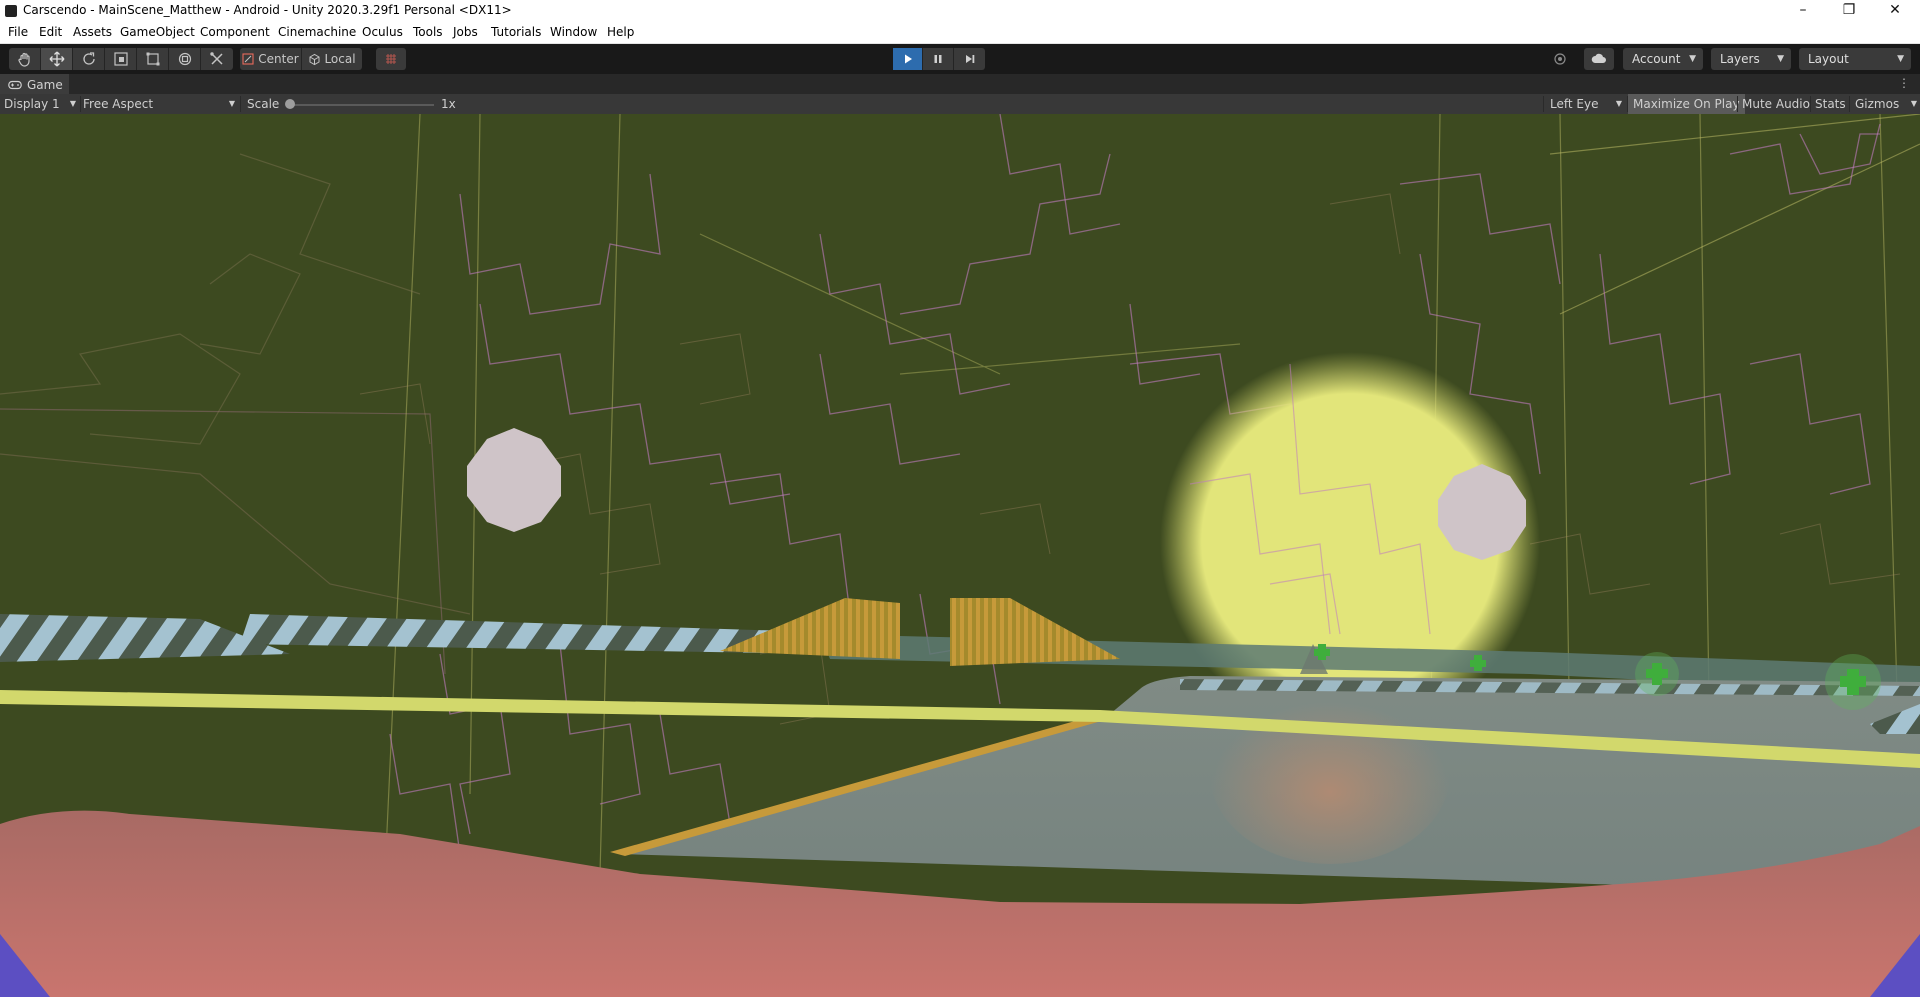 Image resolution: width=1920 pixels, height=997 pixels. I want to click on move-tool-icon, so click(57, 59).